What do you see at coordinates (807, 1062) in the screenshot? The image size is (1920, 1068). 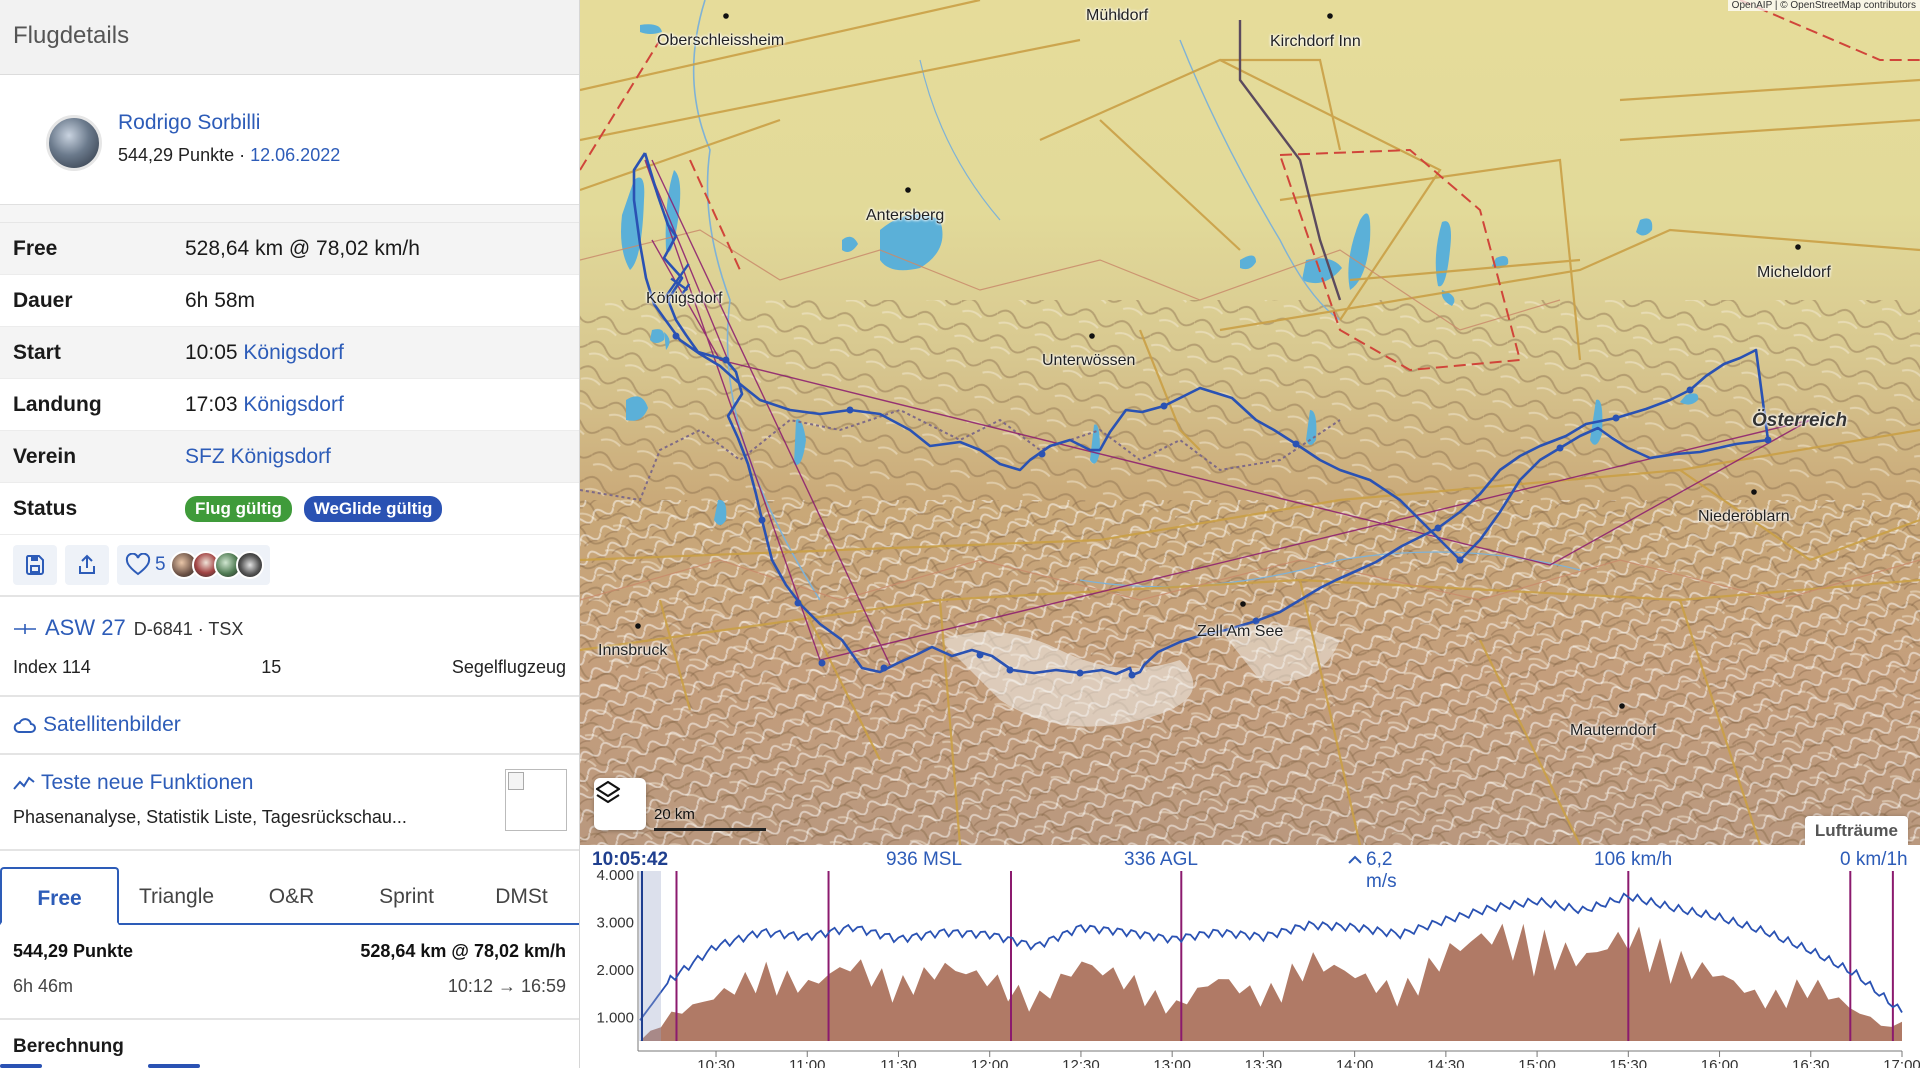 I see `x-tick-label: 11:00` at bounding box center [807, 1062].